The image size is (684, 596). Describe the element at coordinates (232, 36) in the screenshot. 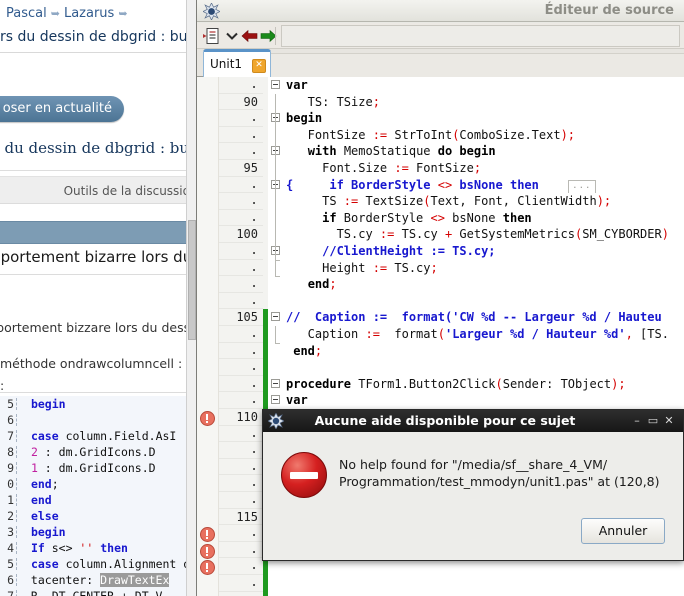

I see `chevron-down-icon` at that location.